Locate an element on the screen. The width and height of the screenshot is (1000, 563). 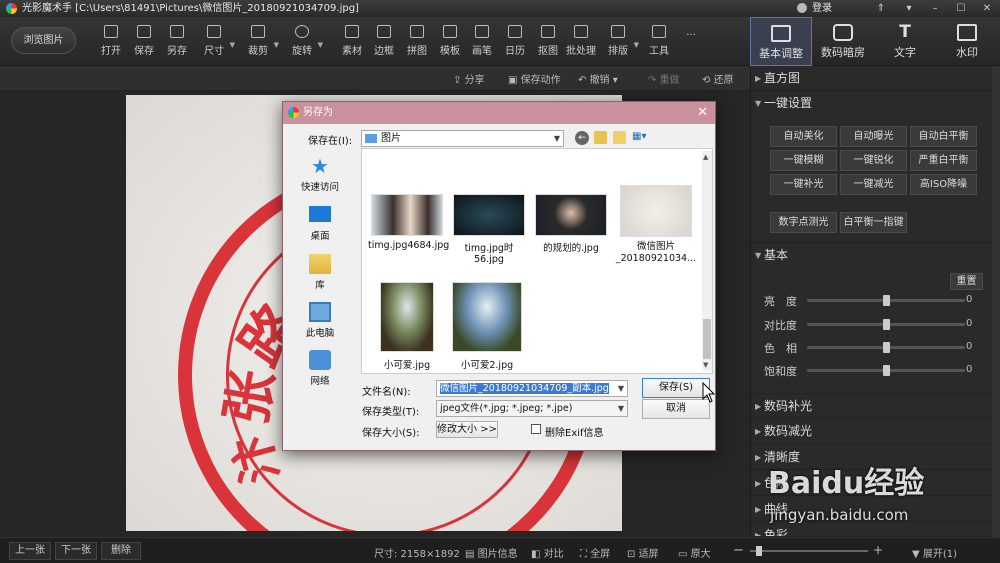
zoom-out-icon: − is located at coordinates (738, 550).